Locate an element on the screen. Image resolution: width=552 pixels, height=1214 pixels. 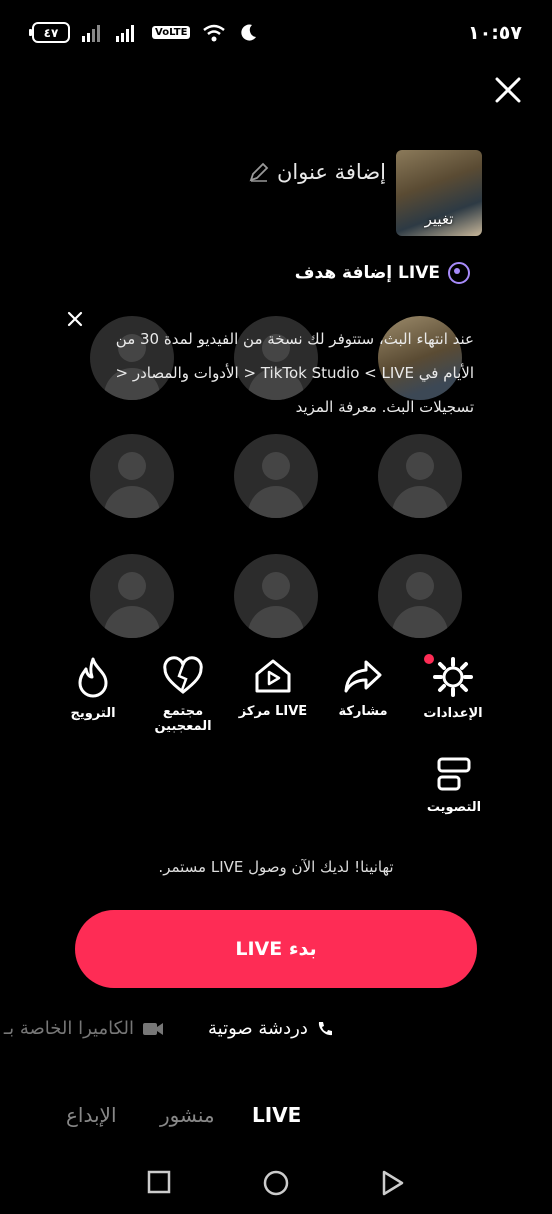
add-live-goal: إضافة هدف LIVE is located at coordinates (382, 273).